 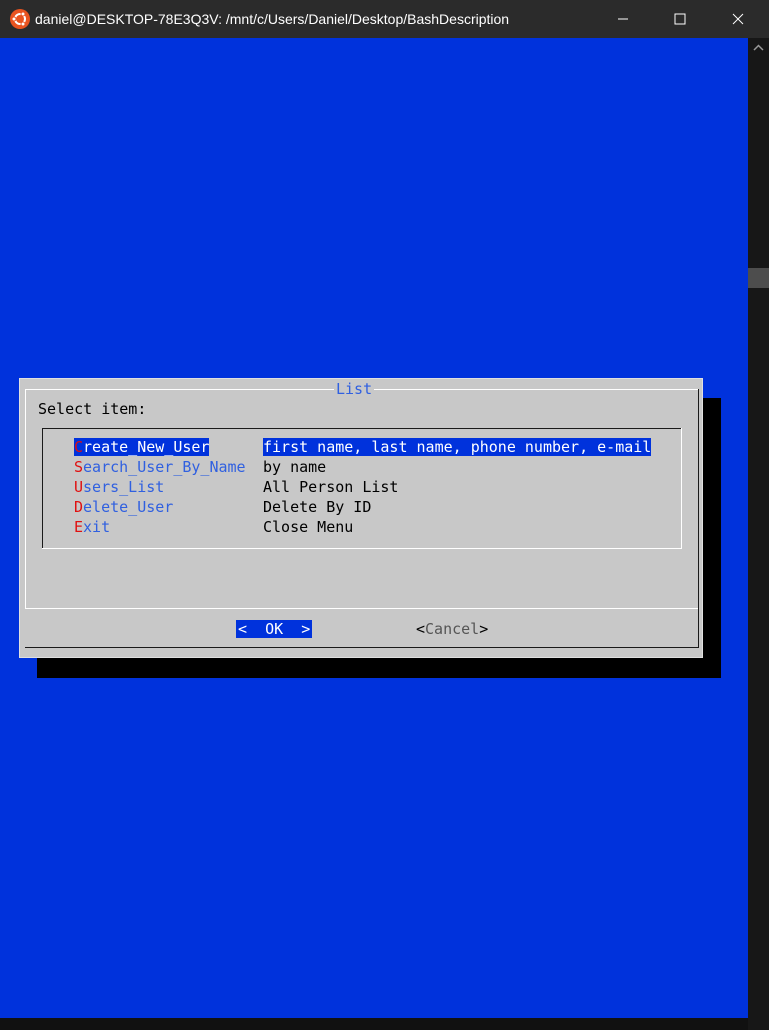 What do you see at coordinates (362, 647) in the screenshot?
I see `dialog-frame-bottom` at bounding box center [362, 647].